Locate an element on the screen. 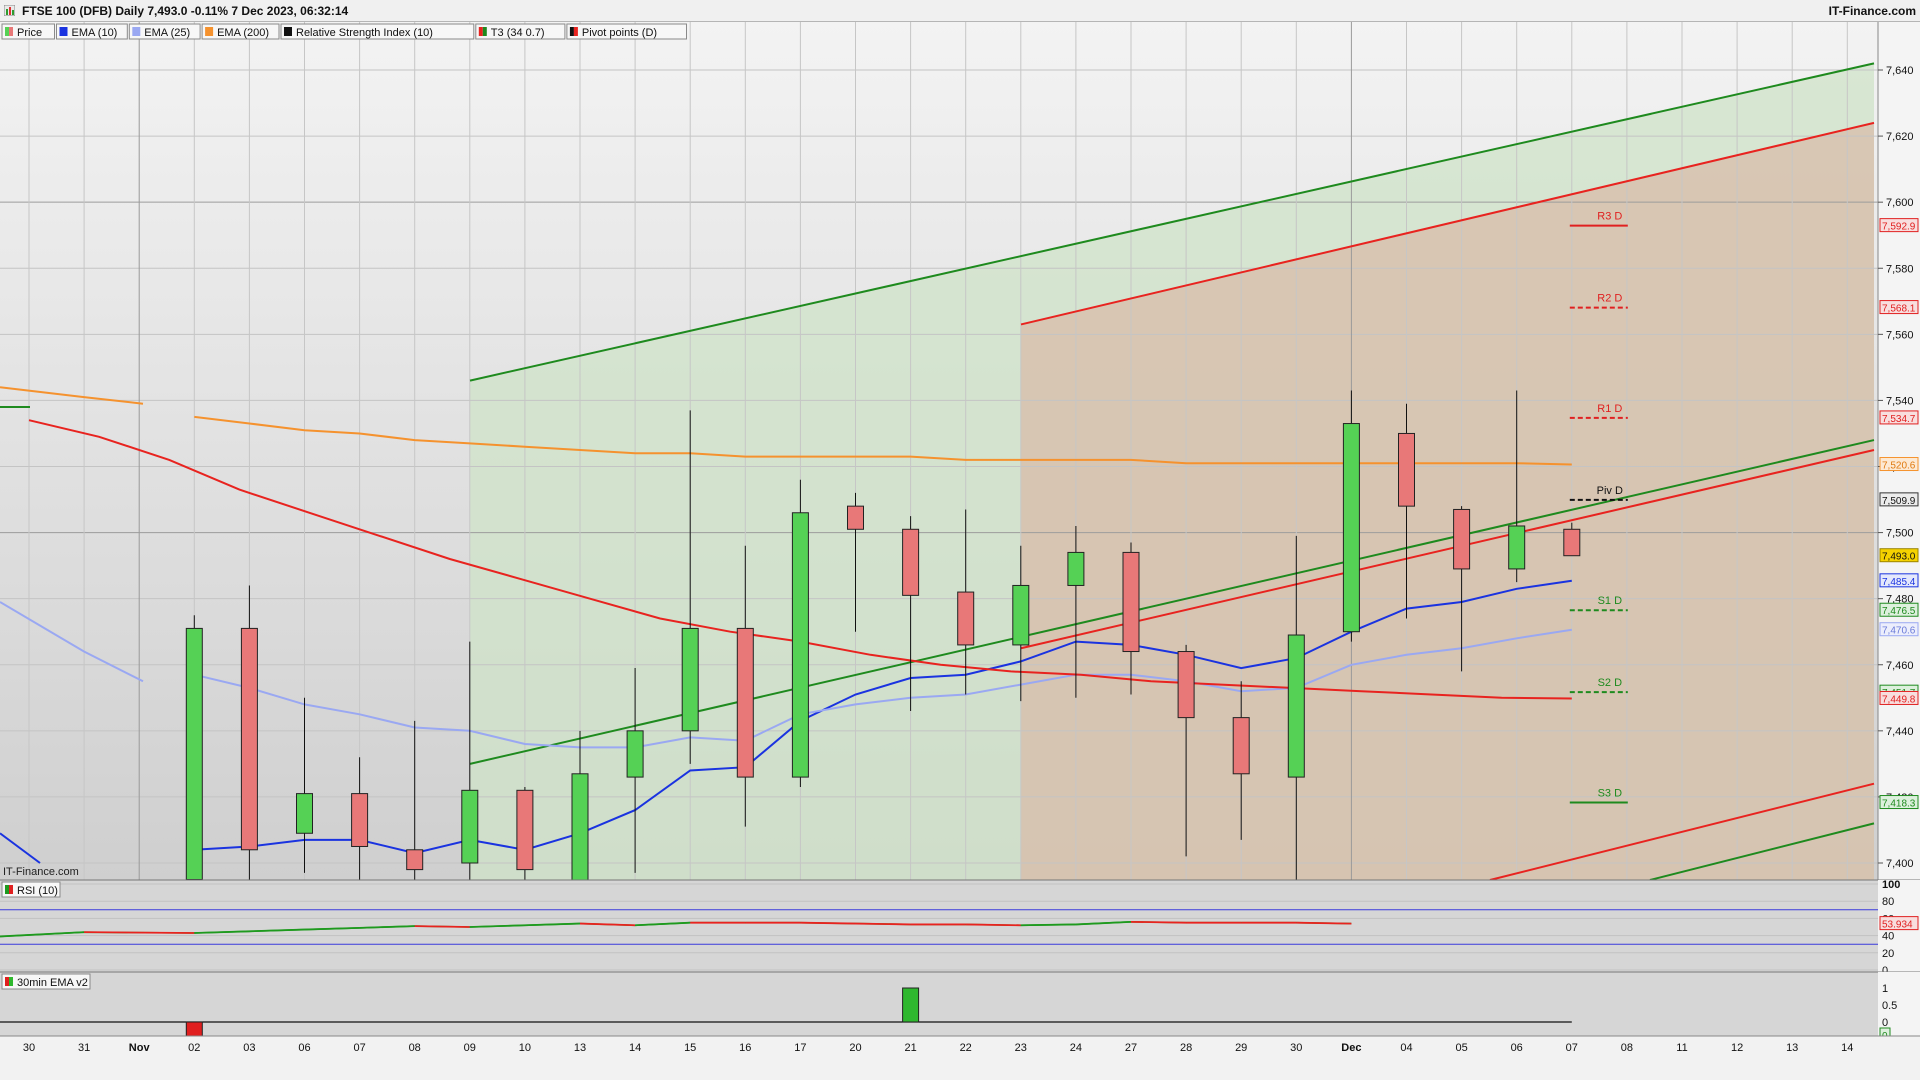 The height and width of the screenshot is (1080, 1920). legend-item-t3-34-0-7-: T3 (34 0.7) is located at coordinates (520, 31).